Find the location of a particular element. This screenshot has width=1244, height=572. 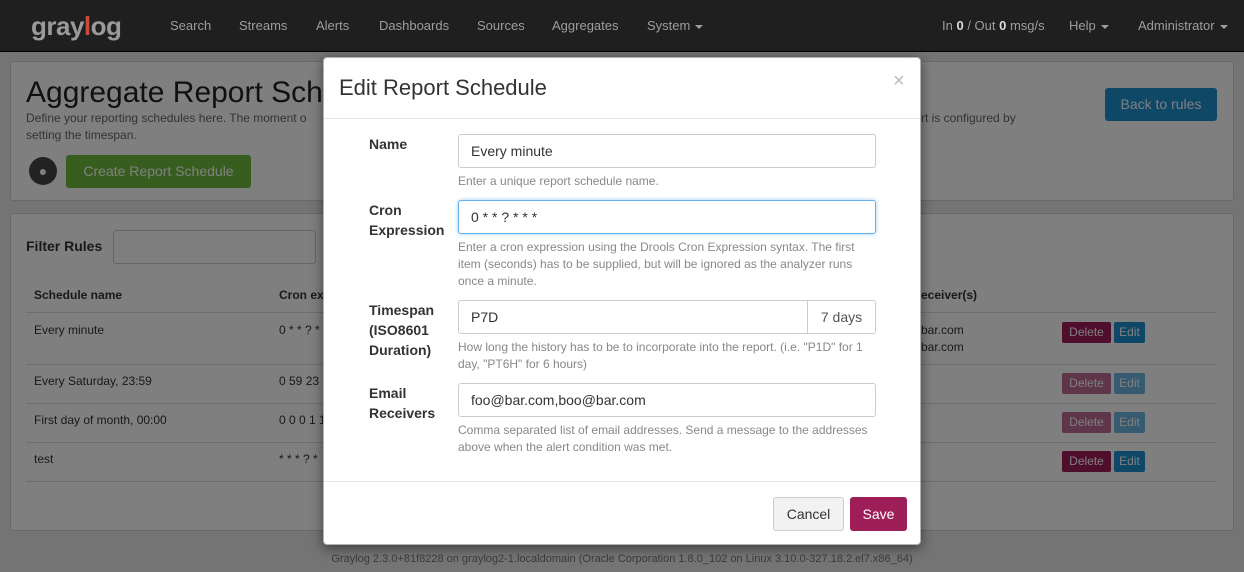

email-label-line2: Receivers is located at coordinates (402, 413).